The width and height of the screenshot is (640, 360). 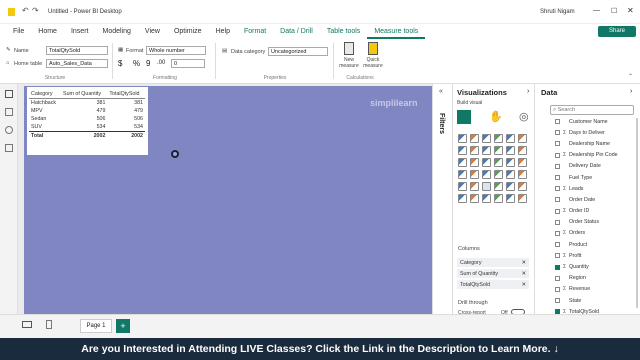 I want to click on share-button: Share, so click(x=617, y=31).